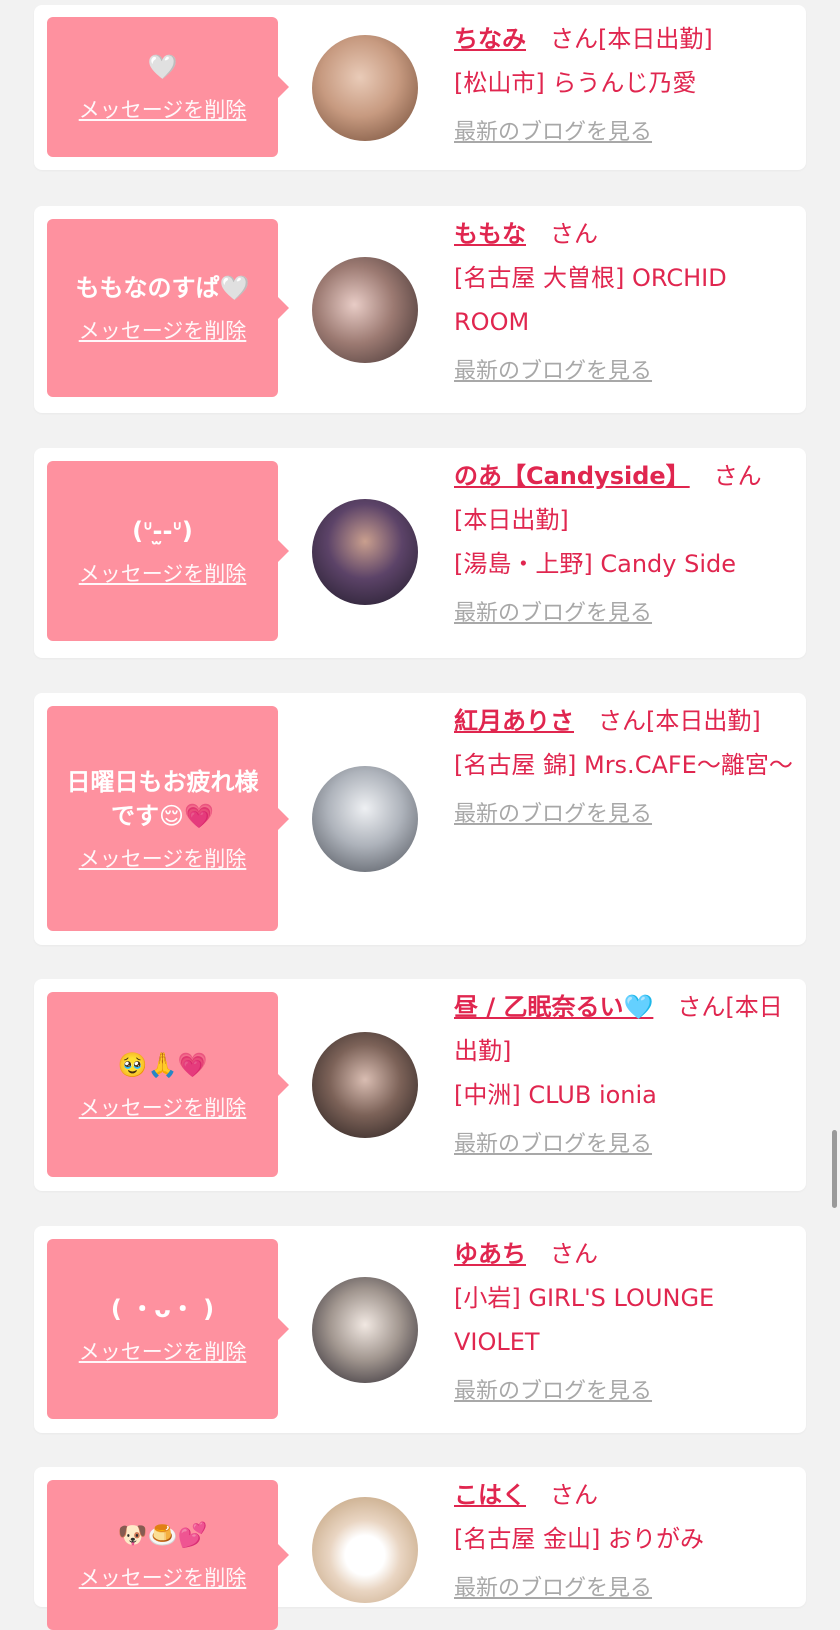 This screenshot has width=840, height=1630. I want to click on message-bubble: (ᐡ-̫-ᐡ) メッセージを削除, so click(168, 551).